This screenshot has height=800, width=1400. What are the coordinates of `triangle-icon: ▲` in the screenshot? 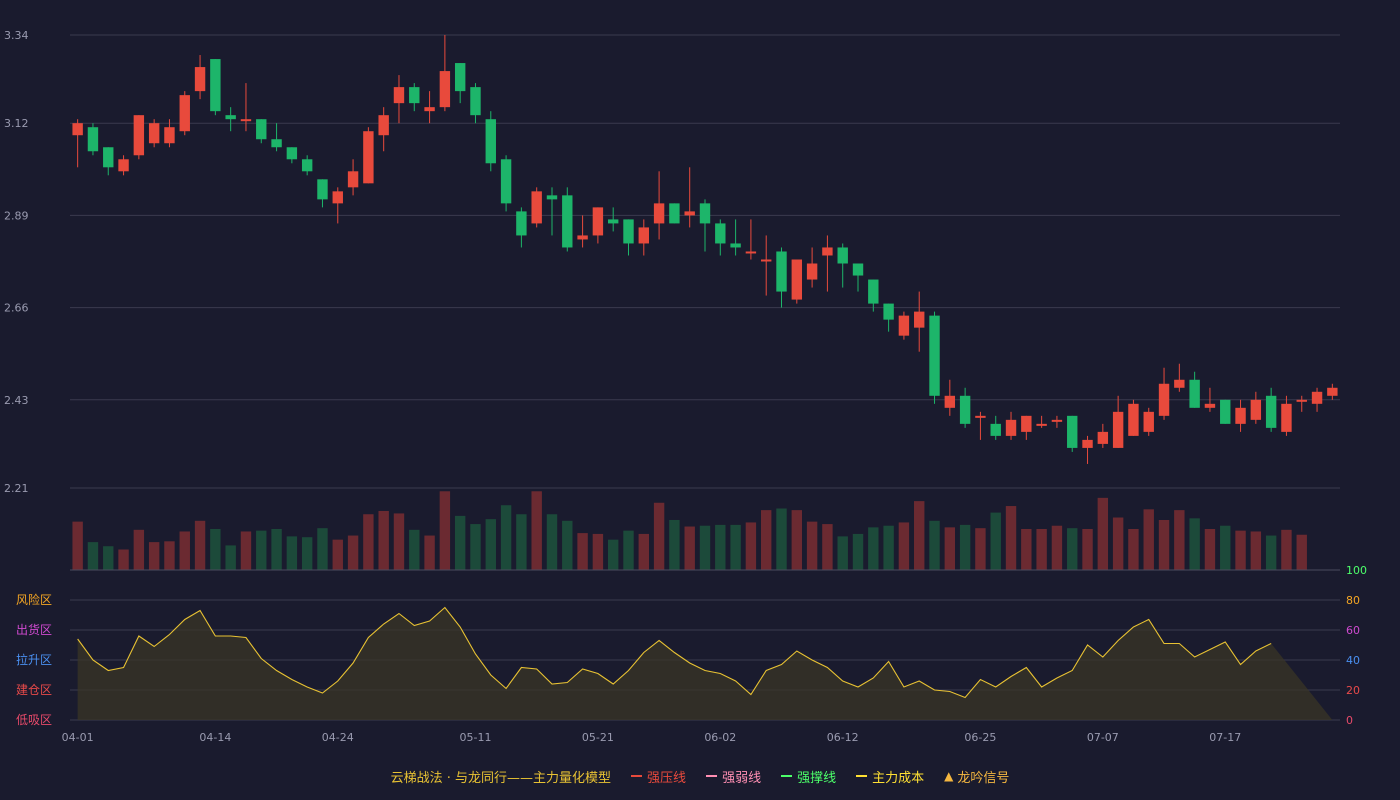 It's located at (949, 776).